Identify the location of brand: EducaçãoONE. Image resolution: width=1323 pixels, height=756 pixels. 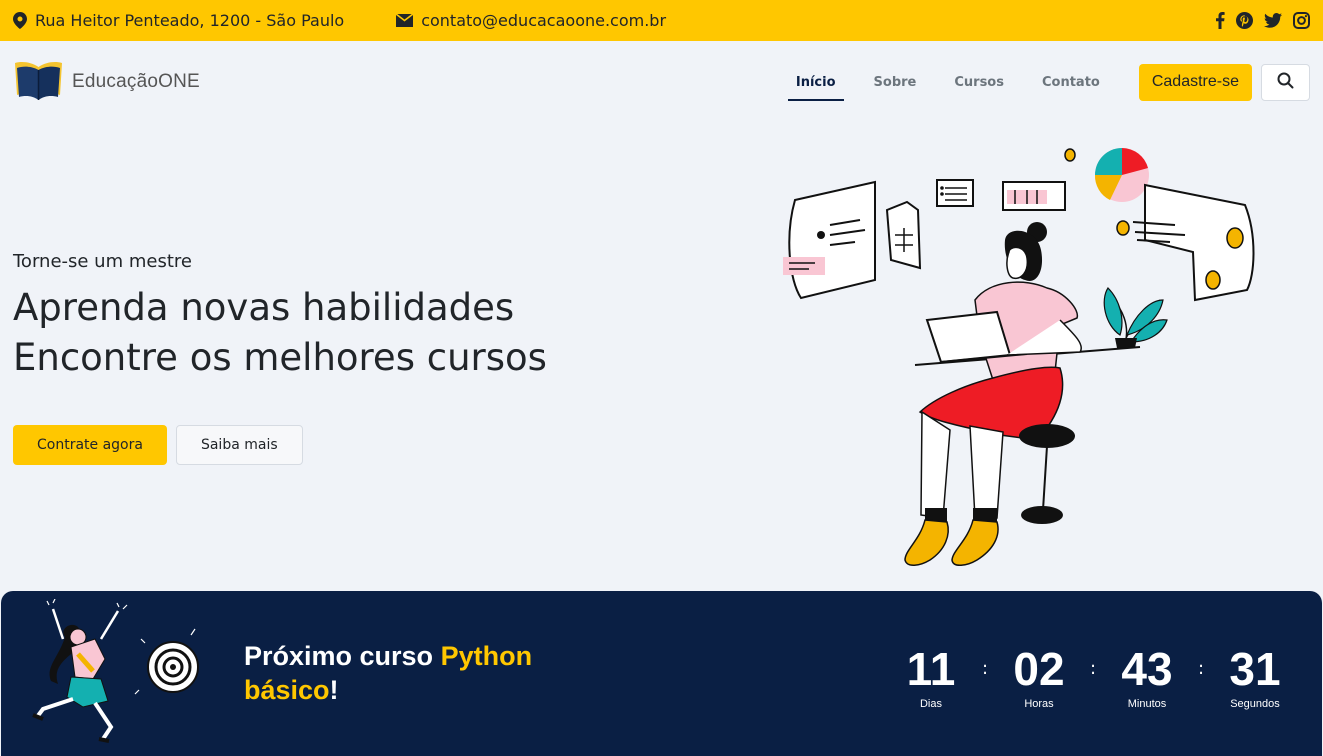
(106, 82).